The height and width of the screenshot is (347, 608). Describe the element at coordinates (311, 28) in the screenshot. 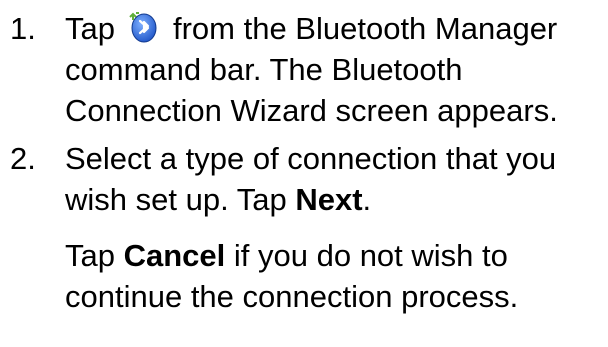

I see `step-line: Tap from the Bluetooth Manager` at that location.